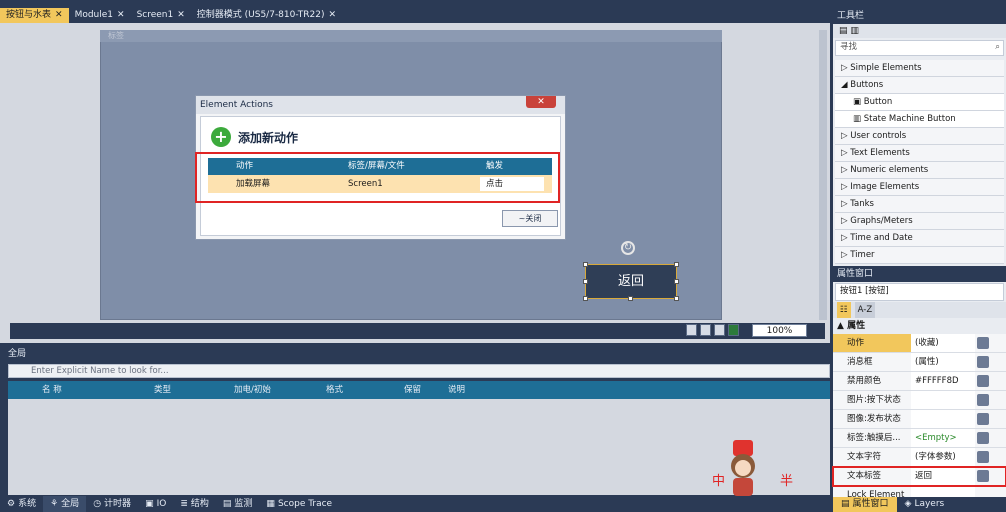 The image size is (1006, 512). I want to click on page-icon, so click(719, 330).